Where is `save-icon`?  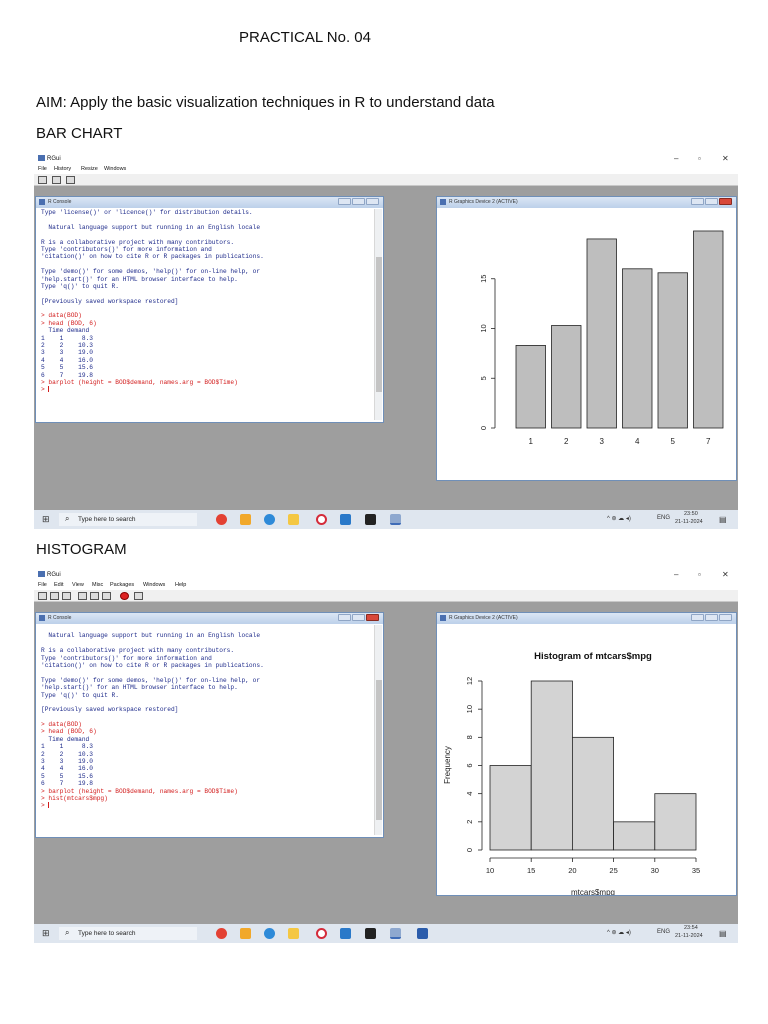
save-icon is located at coordinates (66, 596).